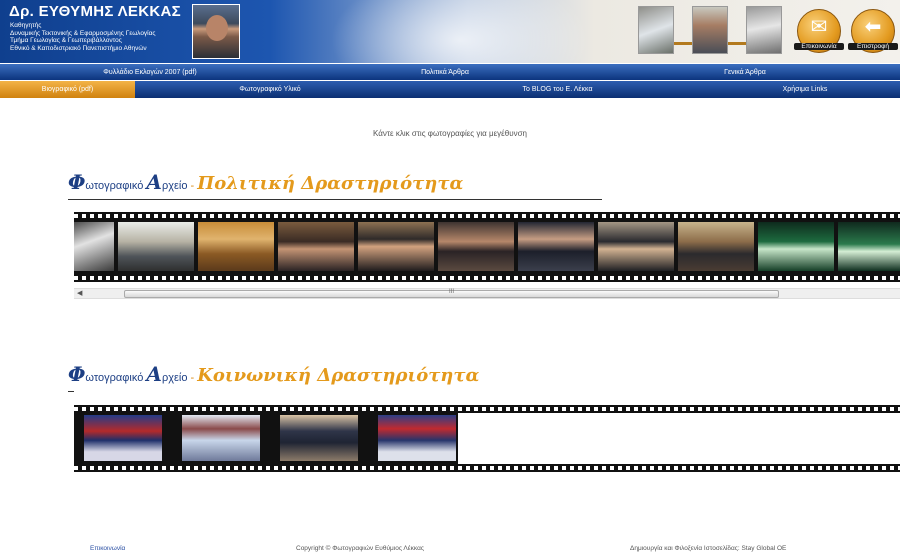 This screenshot has height=553, width=900. Describe the element at coordinates (216, 31) in the screenshot. I see `owner-portrait` at that location.